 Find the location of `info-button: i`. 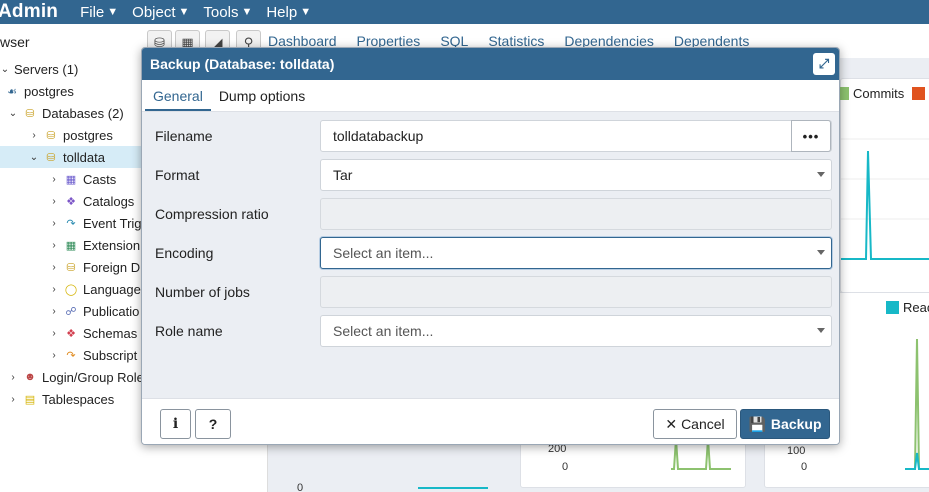

info-button: i is located at coordinates (175, 424).